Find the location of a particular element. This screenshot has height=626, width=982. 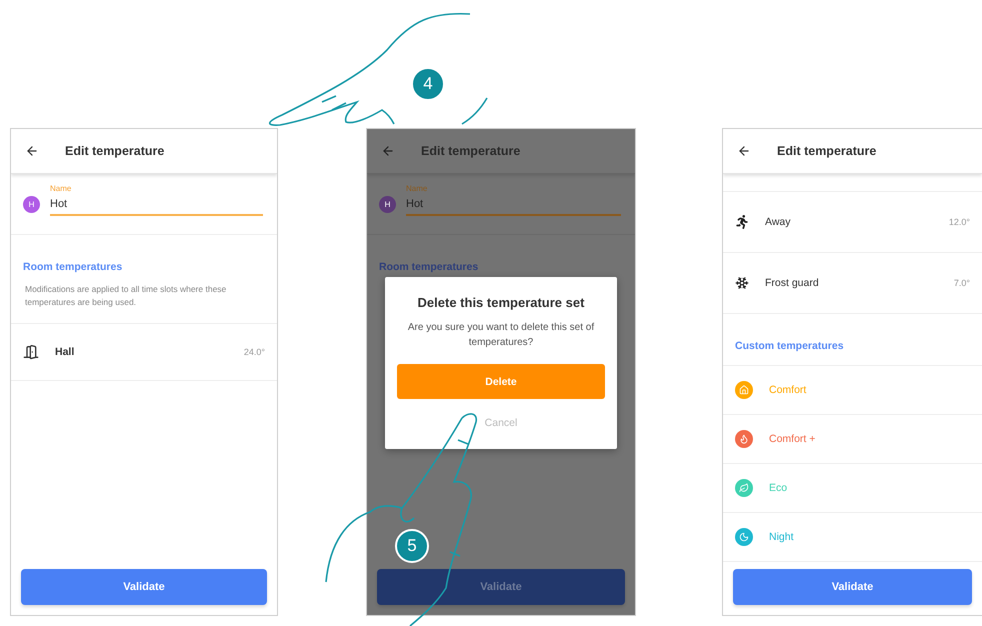

dialog-title: Delete this temperature set is located at coordinates (501, 302).